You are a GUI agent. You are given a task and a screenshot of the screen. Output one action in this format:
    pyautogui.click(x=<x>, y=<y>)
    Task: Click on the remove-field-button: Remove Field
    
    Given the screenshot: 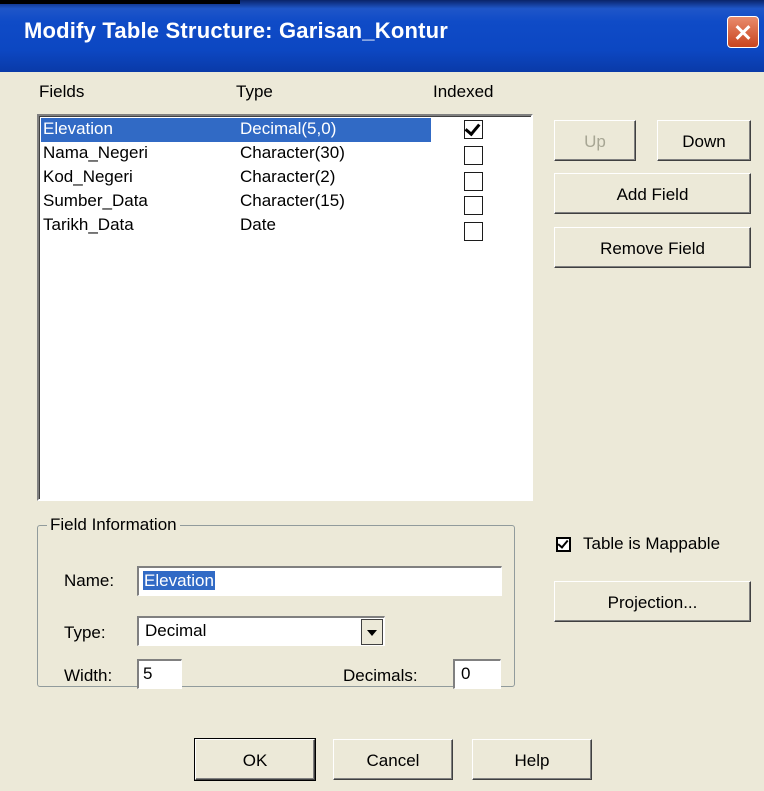 What is the action you would take?
    pyautogui.click(x=652, y=247)
    